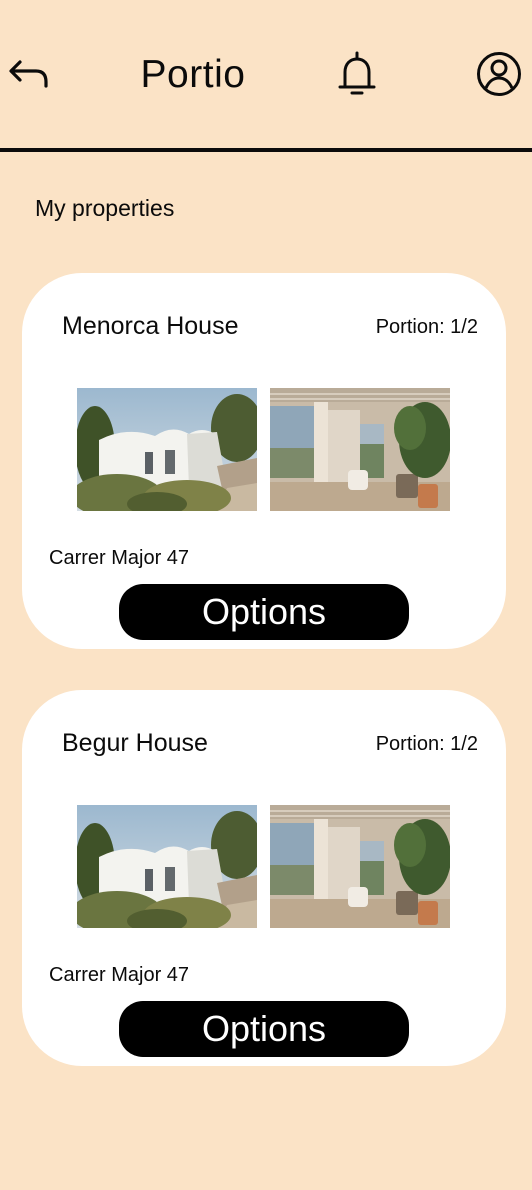  Describe the element at coordinates (105, 208) in the screenshot. I see `section-title: My properties` at that location.